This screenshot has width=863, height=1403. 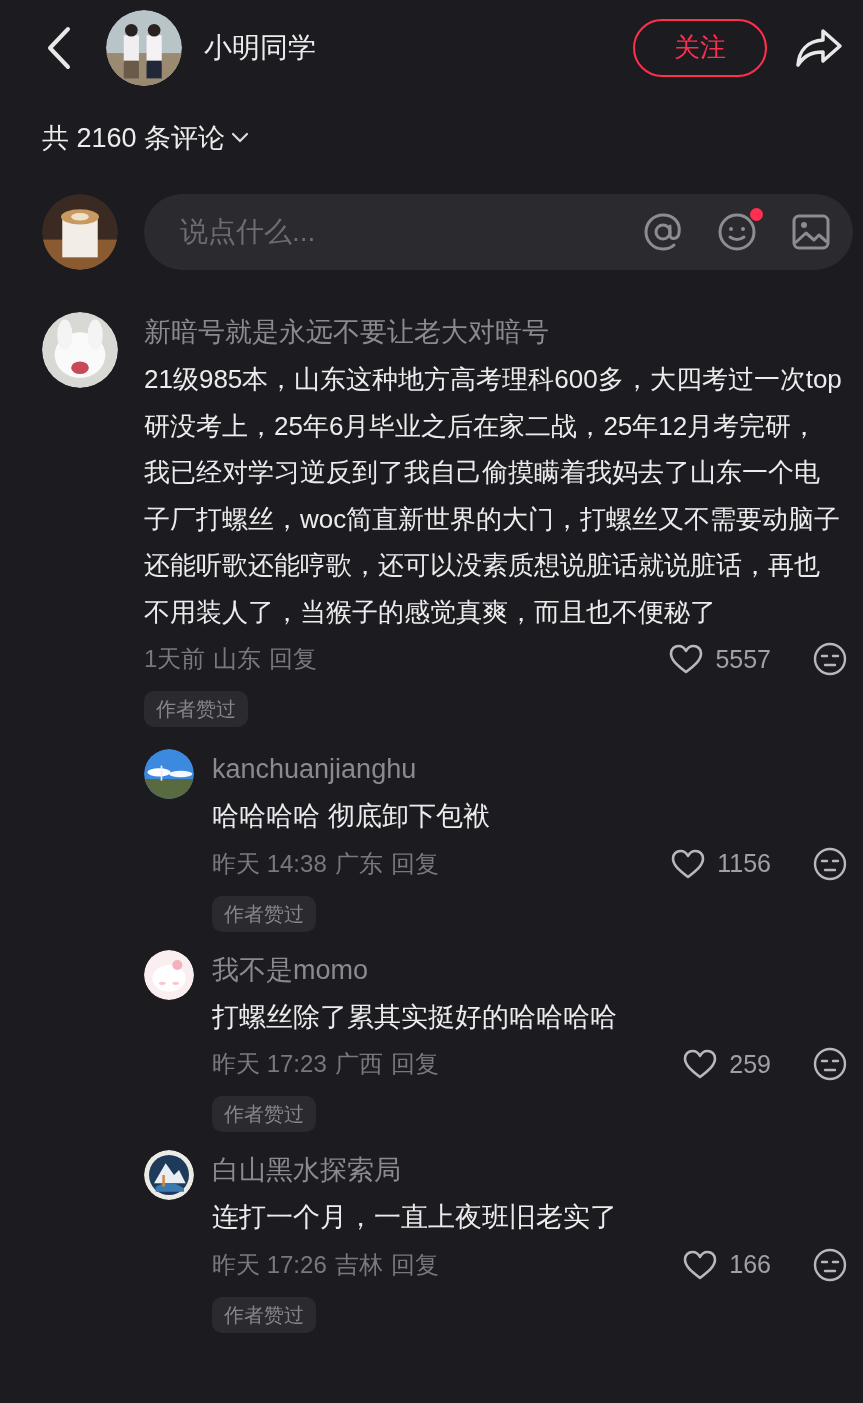 What do you see at coordinates (358, 1264) in the screenshot?
I see `location: 吉林` at bounding box center [358, 1264].